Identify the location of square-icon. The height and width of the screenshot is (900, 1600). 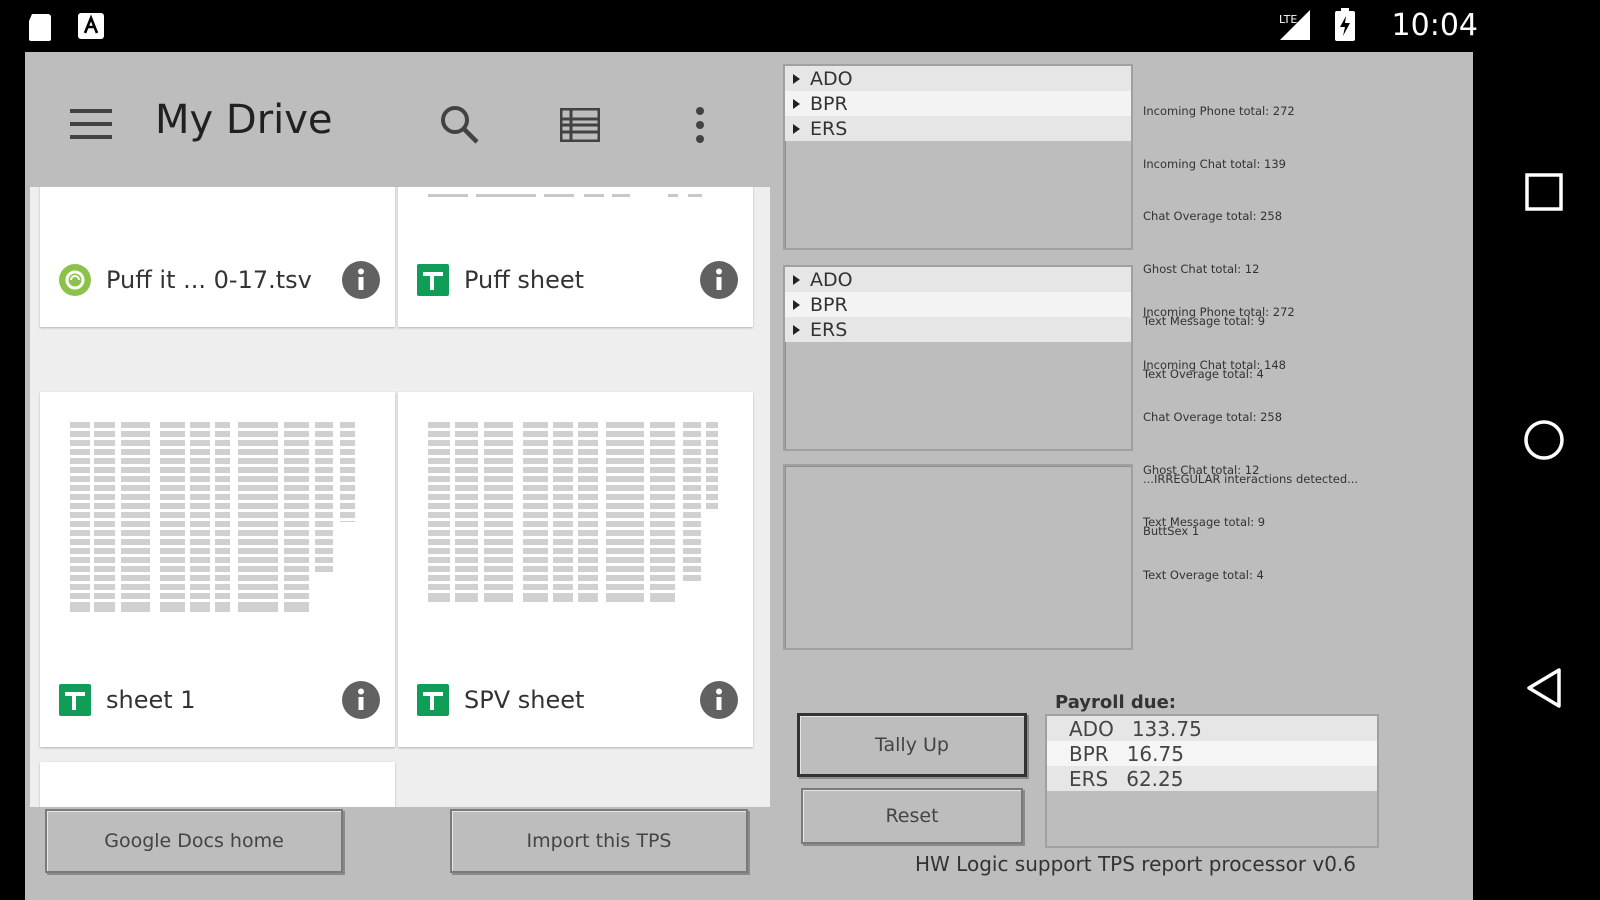
(1544, 194).